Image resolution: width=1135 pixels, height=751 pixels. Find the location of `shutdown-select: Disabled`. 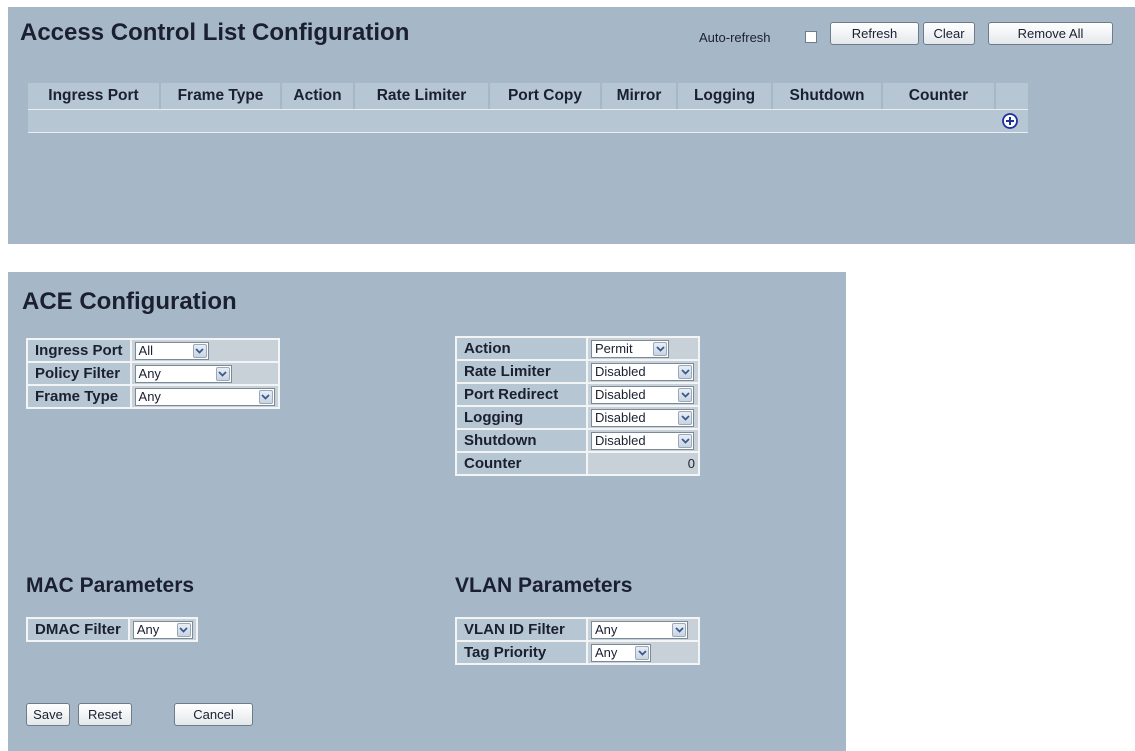

shutdown-select: Disabled is located at coordinates (642, 440).